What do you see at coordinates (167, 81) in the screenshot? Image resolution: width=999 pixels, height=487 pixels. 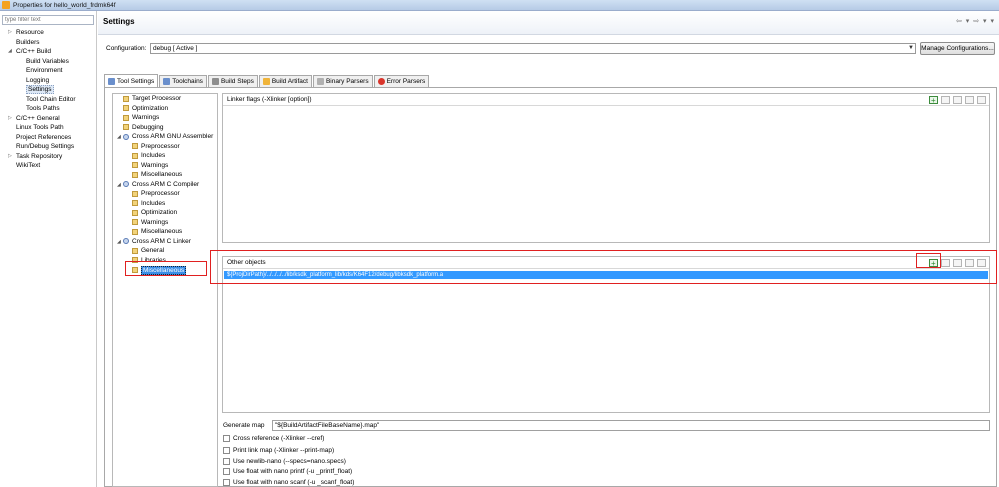 I see `toolchains-icon` at bounding box center [167, 81].